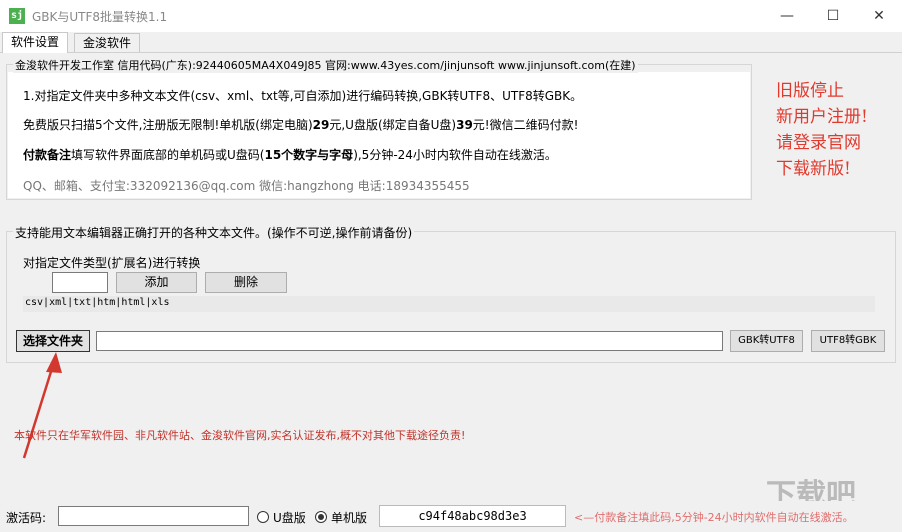 Image resolution: width=902 pixels, height=532 pixels. Describe the element at coordinates (472, 516) in the screenshot. I see `machine-code-display: c94f48abc98d3e3` at that location.